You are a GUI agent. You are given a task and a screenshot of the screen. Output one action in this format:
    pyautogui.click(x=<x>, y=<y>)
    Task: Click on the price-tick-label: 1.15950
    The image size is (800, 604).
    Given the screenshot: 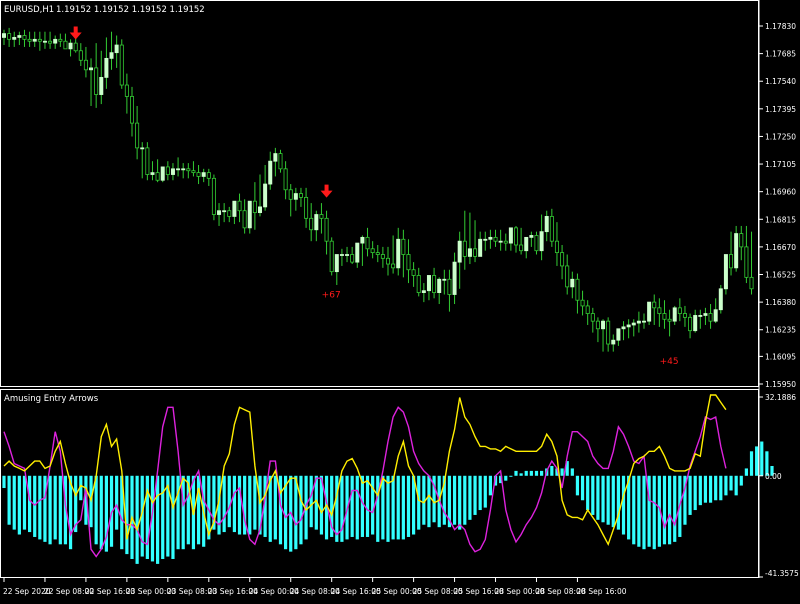 What is the action you would take?
    pyautogui.click(x=780, y=384)
    